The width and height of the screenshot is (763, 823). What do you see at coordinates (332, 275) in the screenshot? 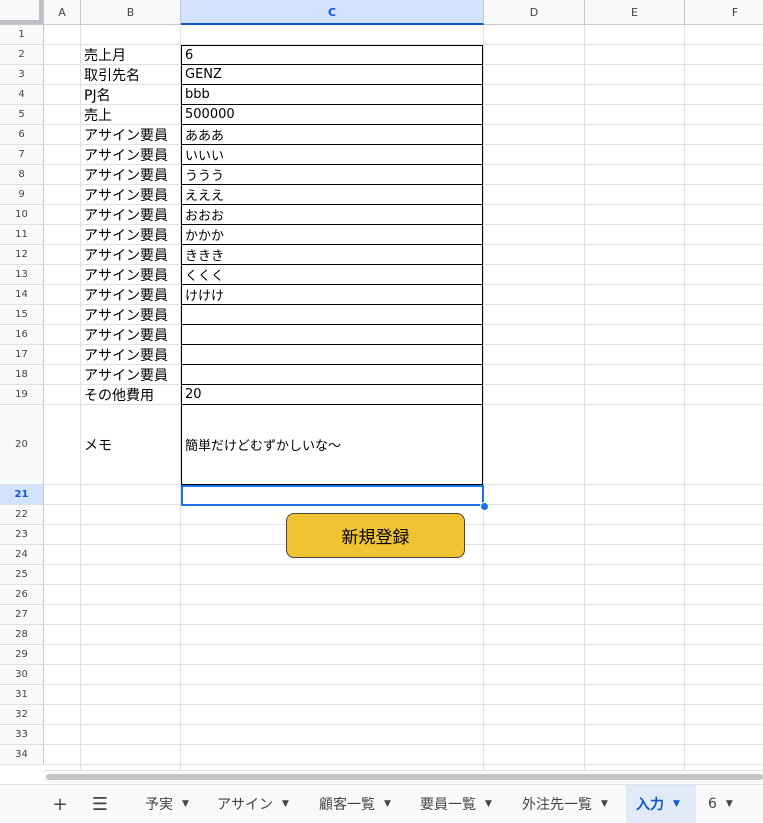
I see `form-value-cell: くくく` at bounding box center [332, 275].